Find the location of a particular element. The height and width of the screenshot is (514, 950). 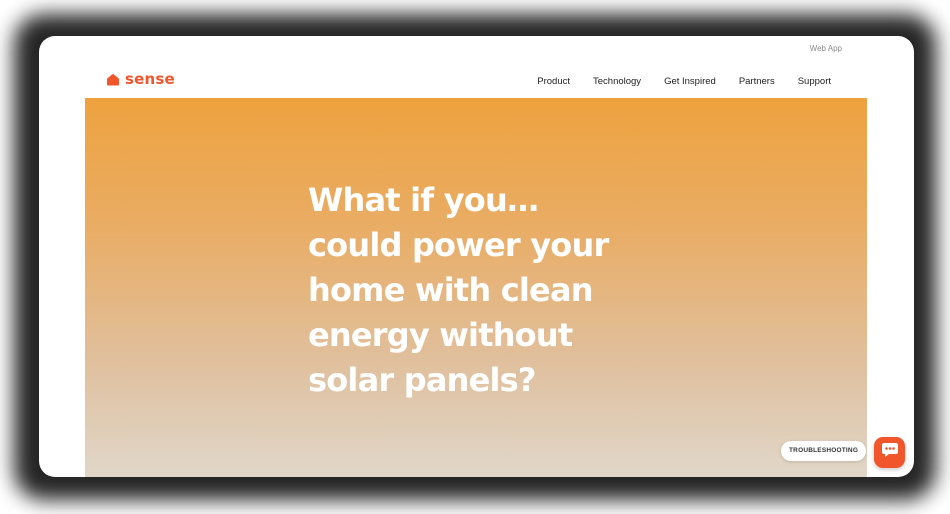

nav-item-technology: Technology is located at coordinates (617, 81).